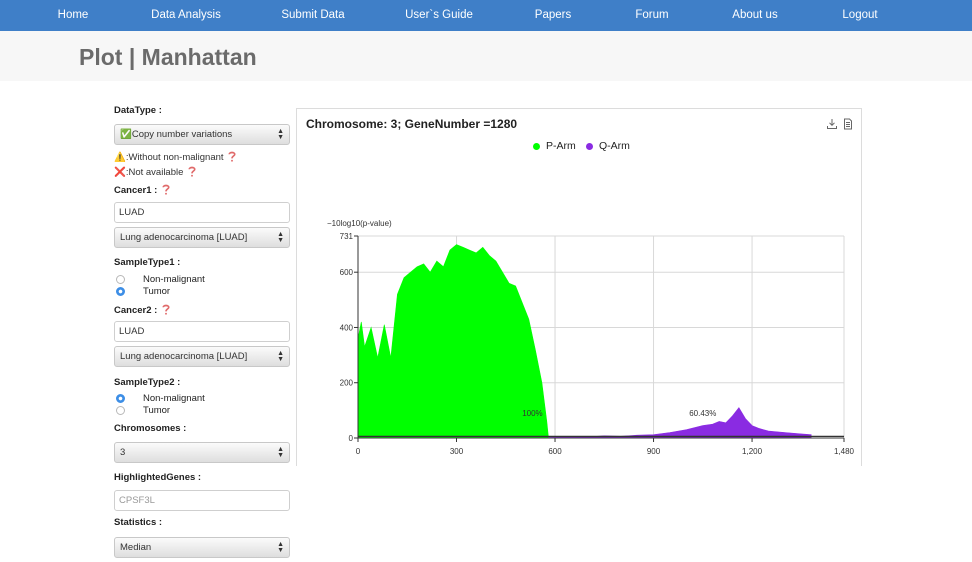 The height and width of the screenshot is (562, 972). I want to click on statistics-select: Median ▲ ▼, so click(202, 547).